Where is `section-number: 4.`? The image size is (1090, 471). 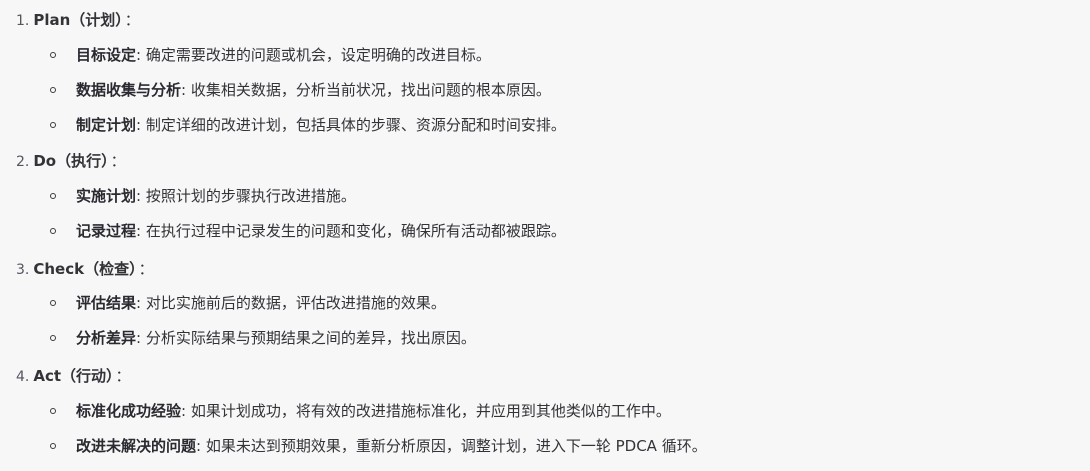 section-number: 4. is located at coordinates (23, 377).